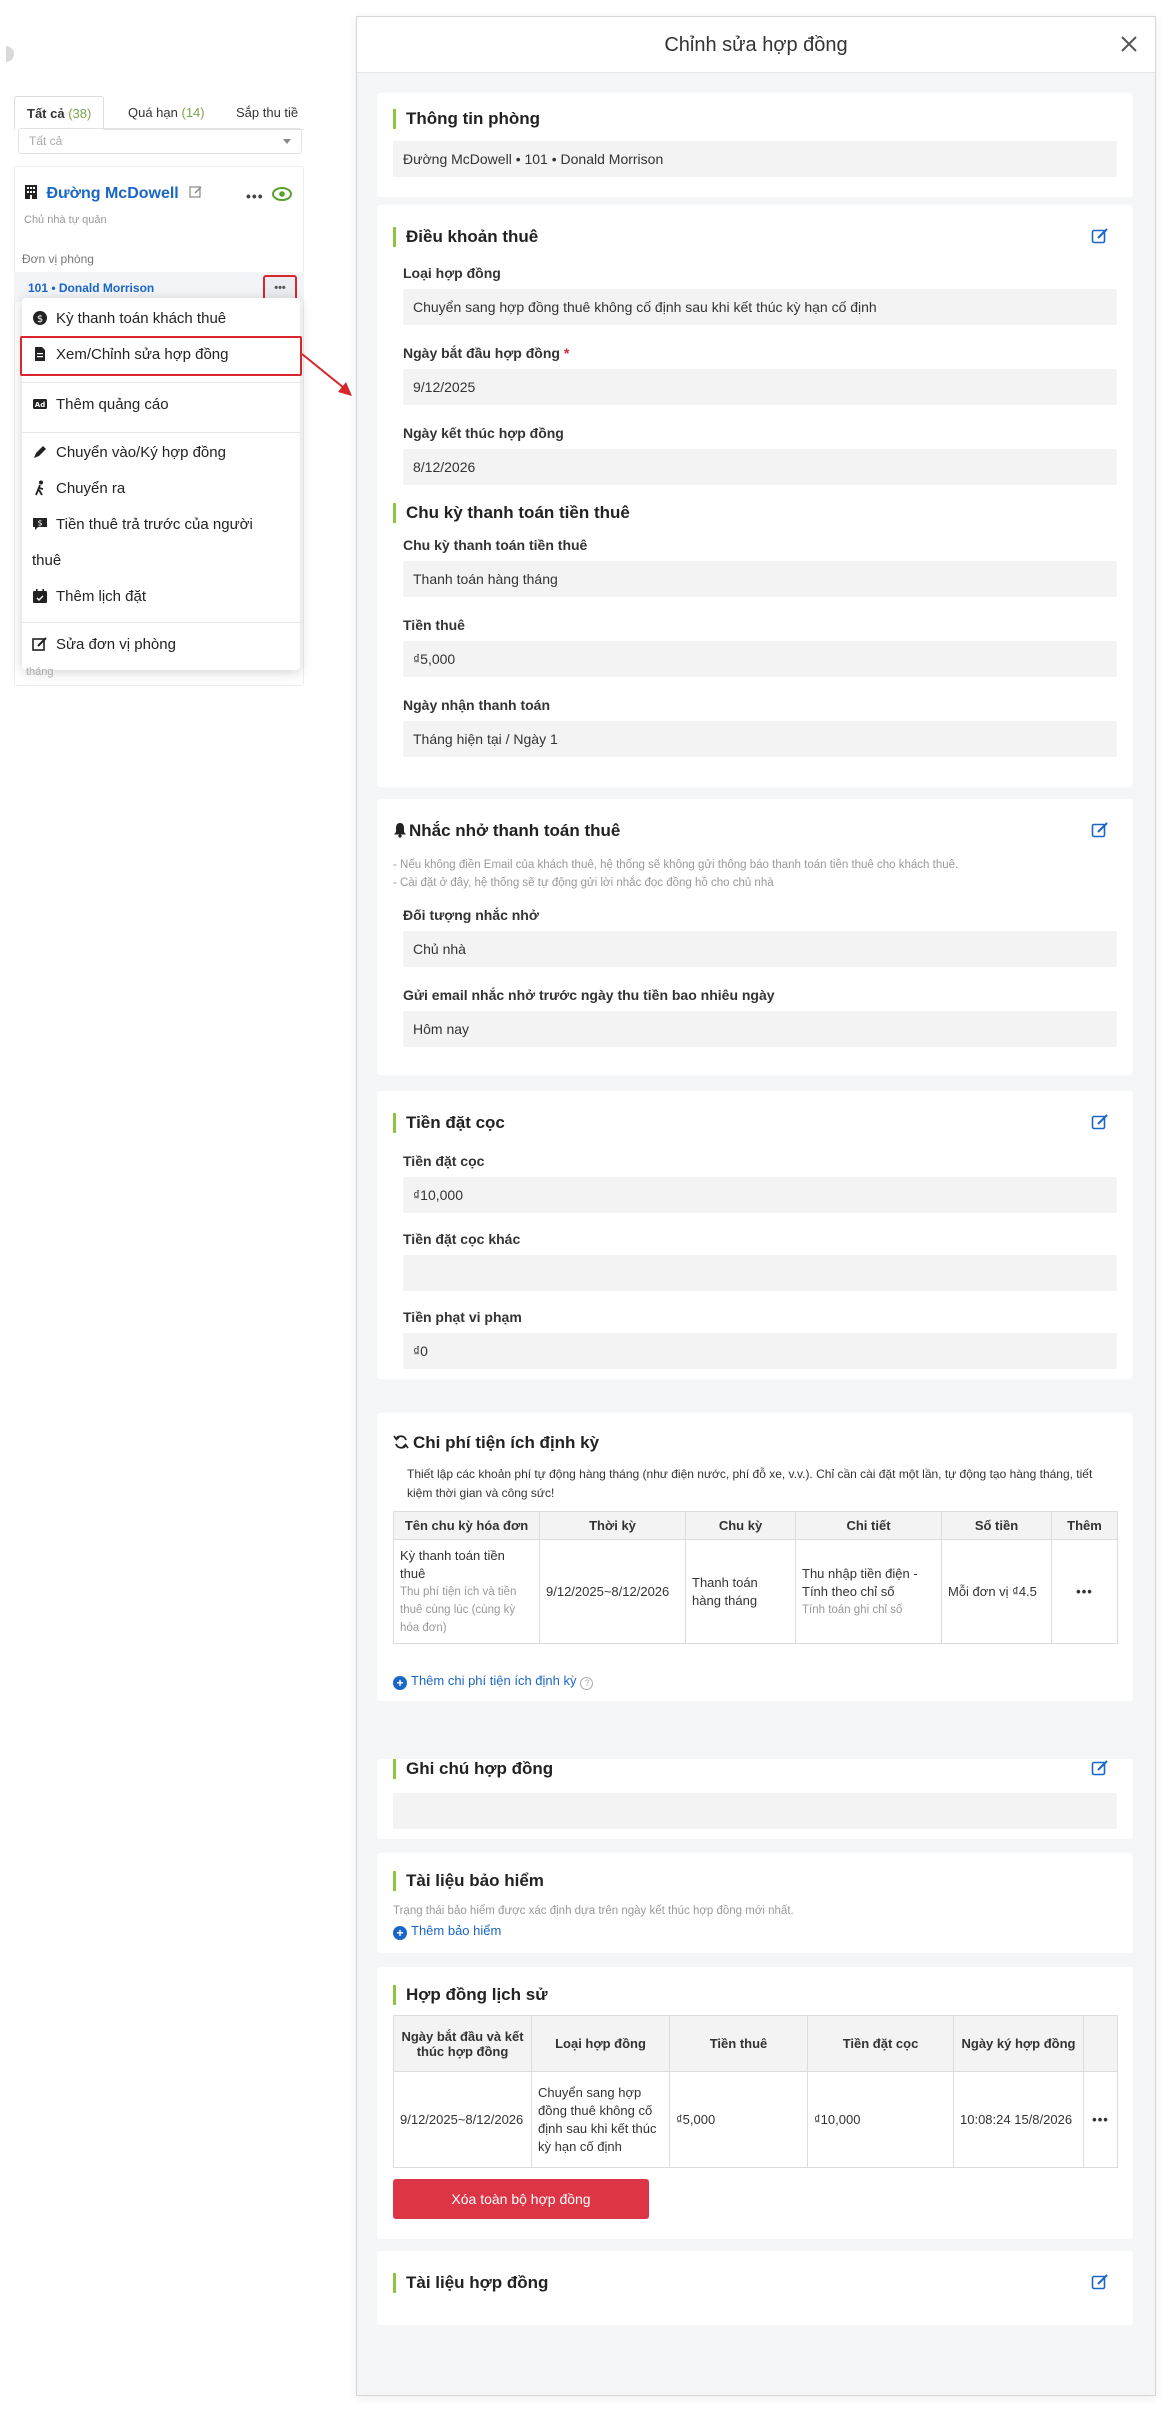  I want to click on menu-item-label: Thêm lịch đặt, so click(101, 596).